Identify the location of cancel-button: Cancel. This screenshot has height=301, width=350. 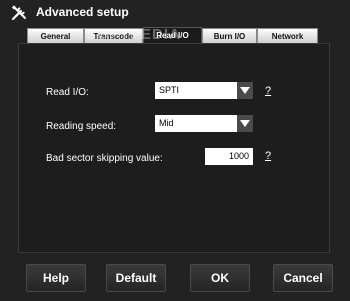
(303, 278).